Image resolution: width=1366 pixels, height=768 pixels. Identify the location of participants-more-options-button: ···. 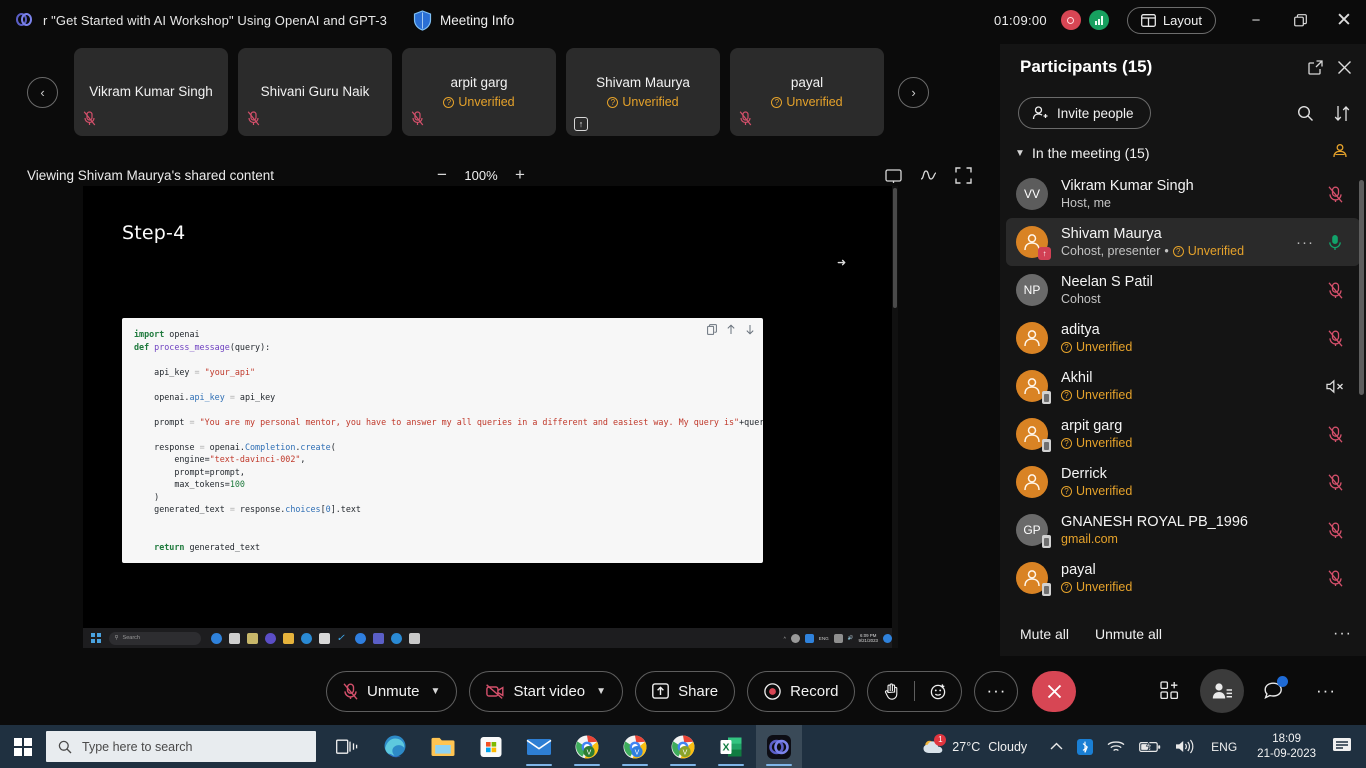
(1342, 634).